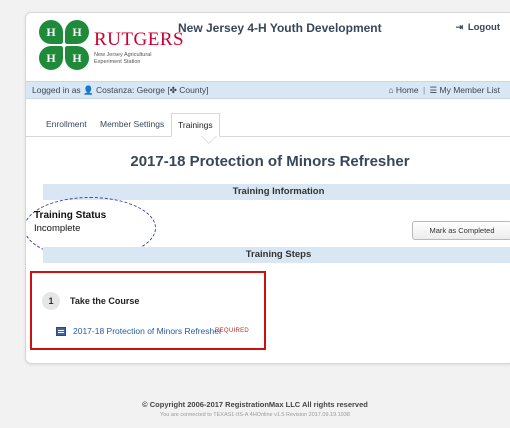 This screenshot has width=510, height=428. I want to click on clover-icon: ✤, so click(173, 90).